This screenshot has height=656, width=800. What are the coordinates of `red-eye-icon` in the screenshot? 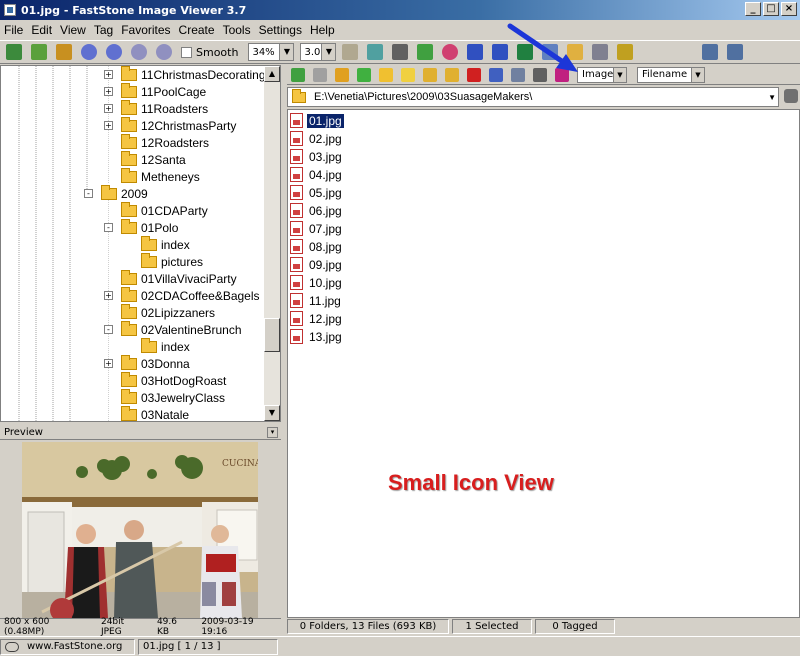 It's located at (450, 52).